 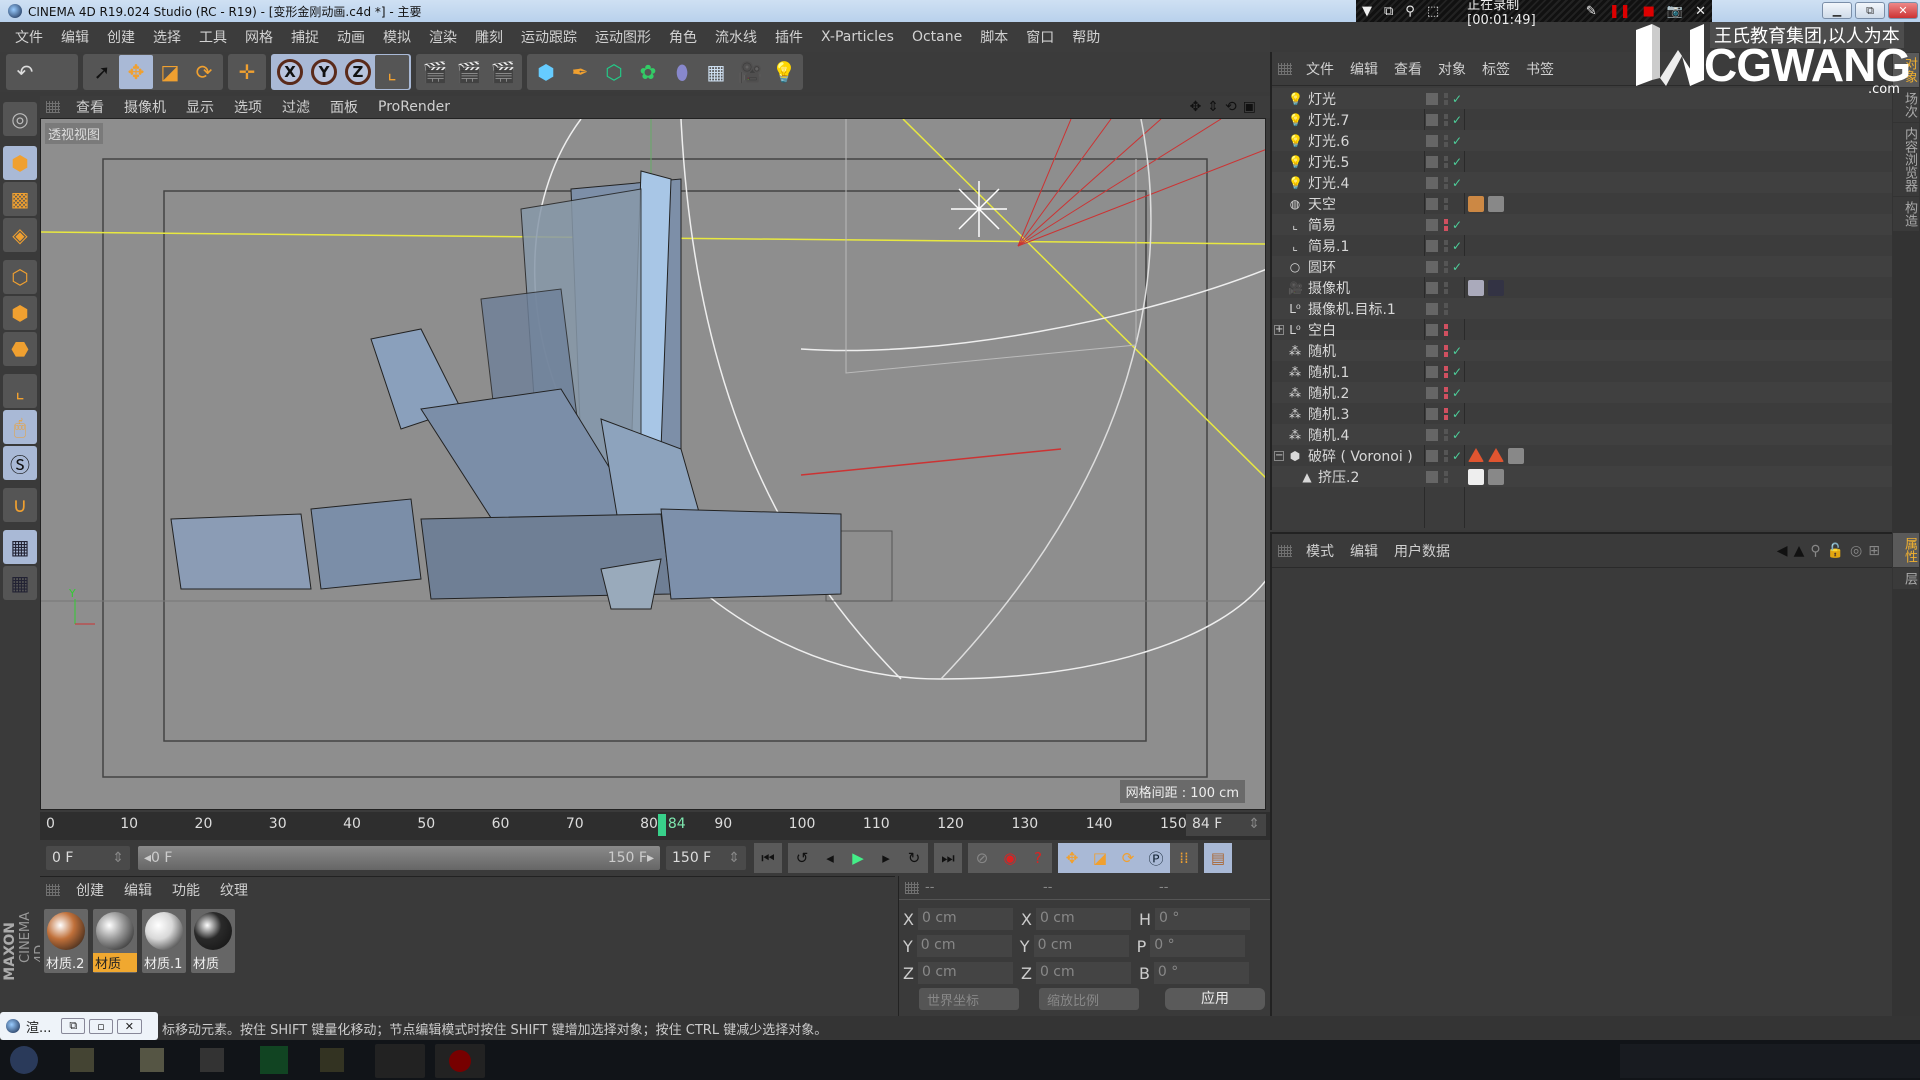 What do you see at coordinates (1279, 329) in the screenshot?
I see `expand-toggle-icon: +` at bounding box center [1279, 329].